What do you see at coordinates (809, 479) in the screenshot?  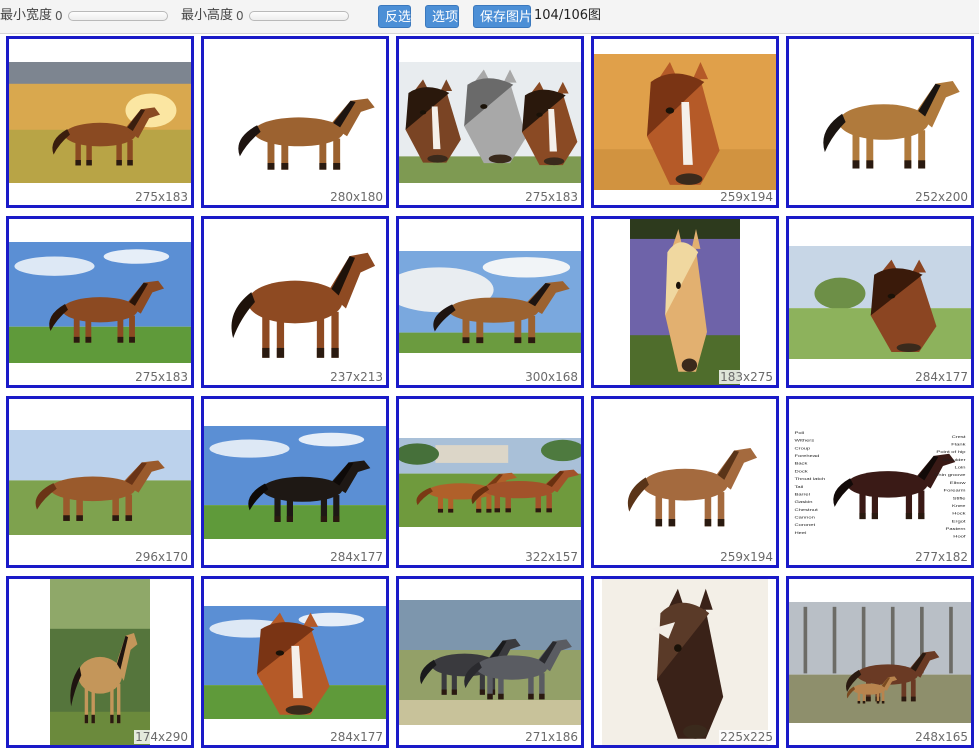 I see `anatomy-label: Throat latch` at bounding box center [809, 479].